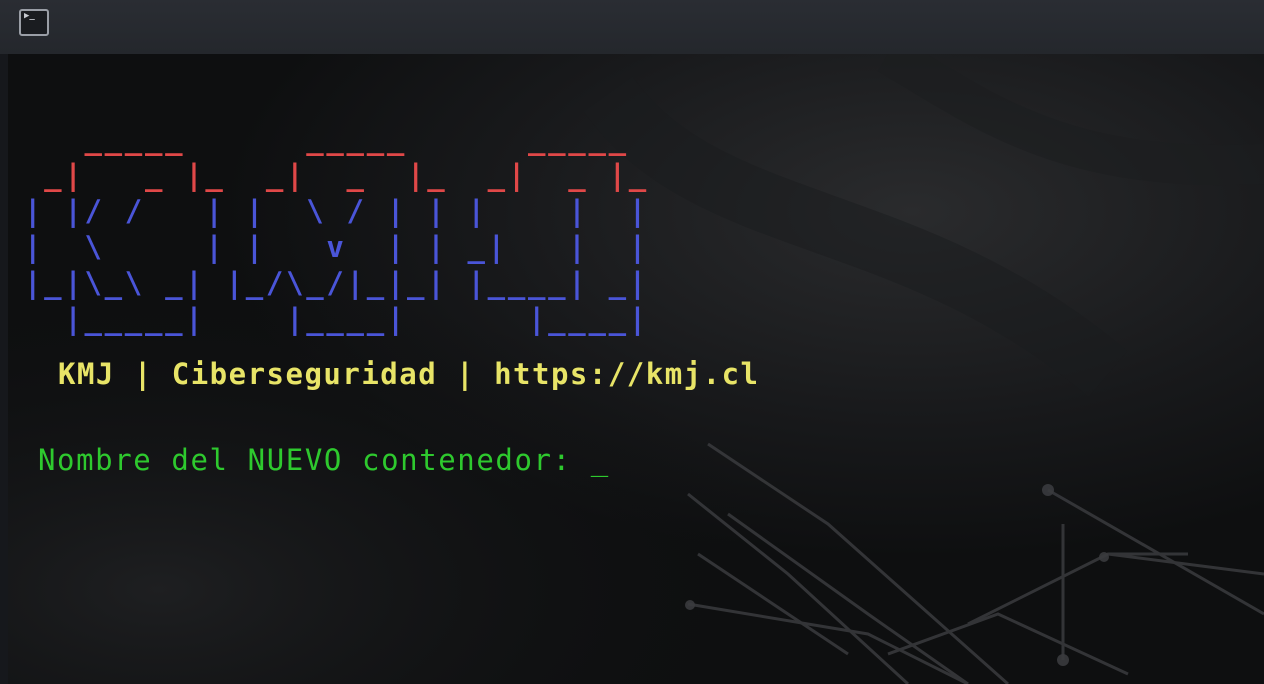 Image resolution: width=1264 pixels, height=684 pixels. What do you see at coordinates (336, 247) in the screenshot?
I see `banner-line-4: | \ | | v | | _| | |` at bounding box center [336, 247].